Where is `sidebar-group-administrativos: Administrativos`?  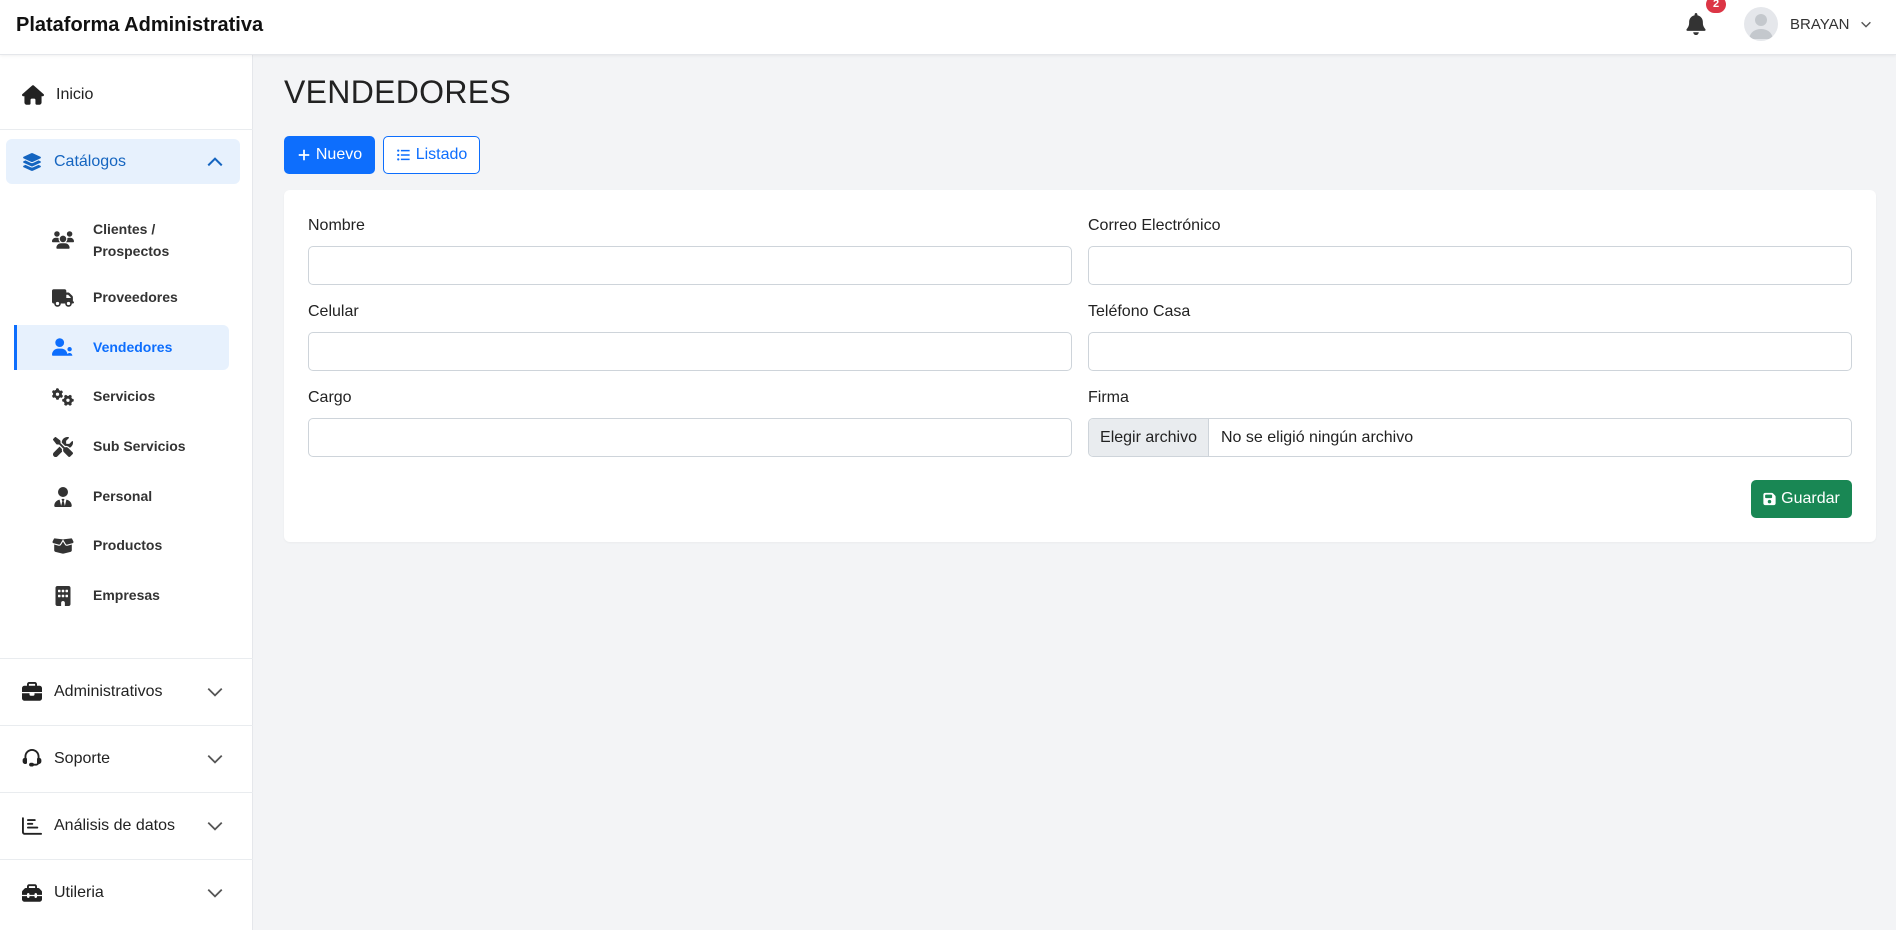
sidebar-group-administrativos: Administrativos is located at coordinates (126, 692).